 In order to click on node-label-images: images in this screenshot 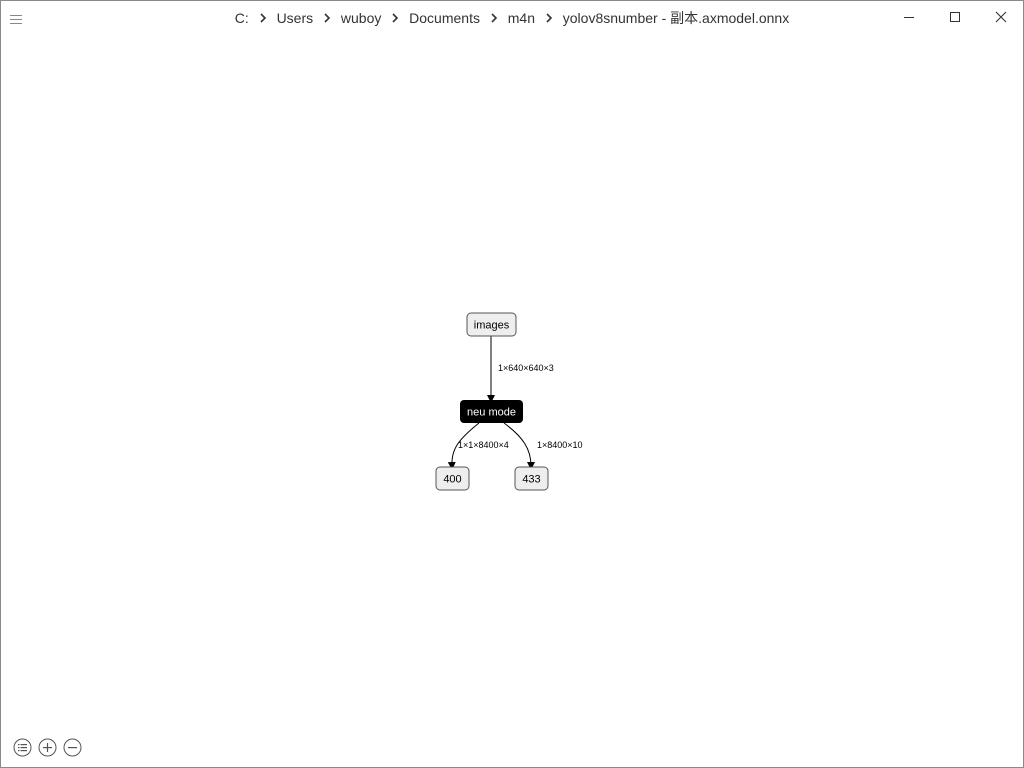, I will do `click(492, 326)`.